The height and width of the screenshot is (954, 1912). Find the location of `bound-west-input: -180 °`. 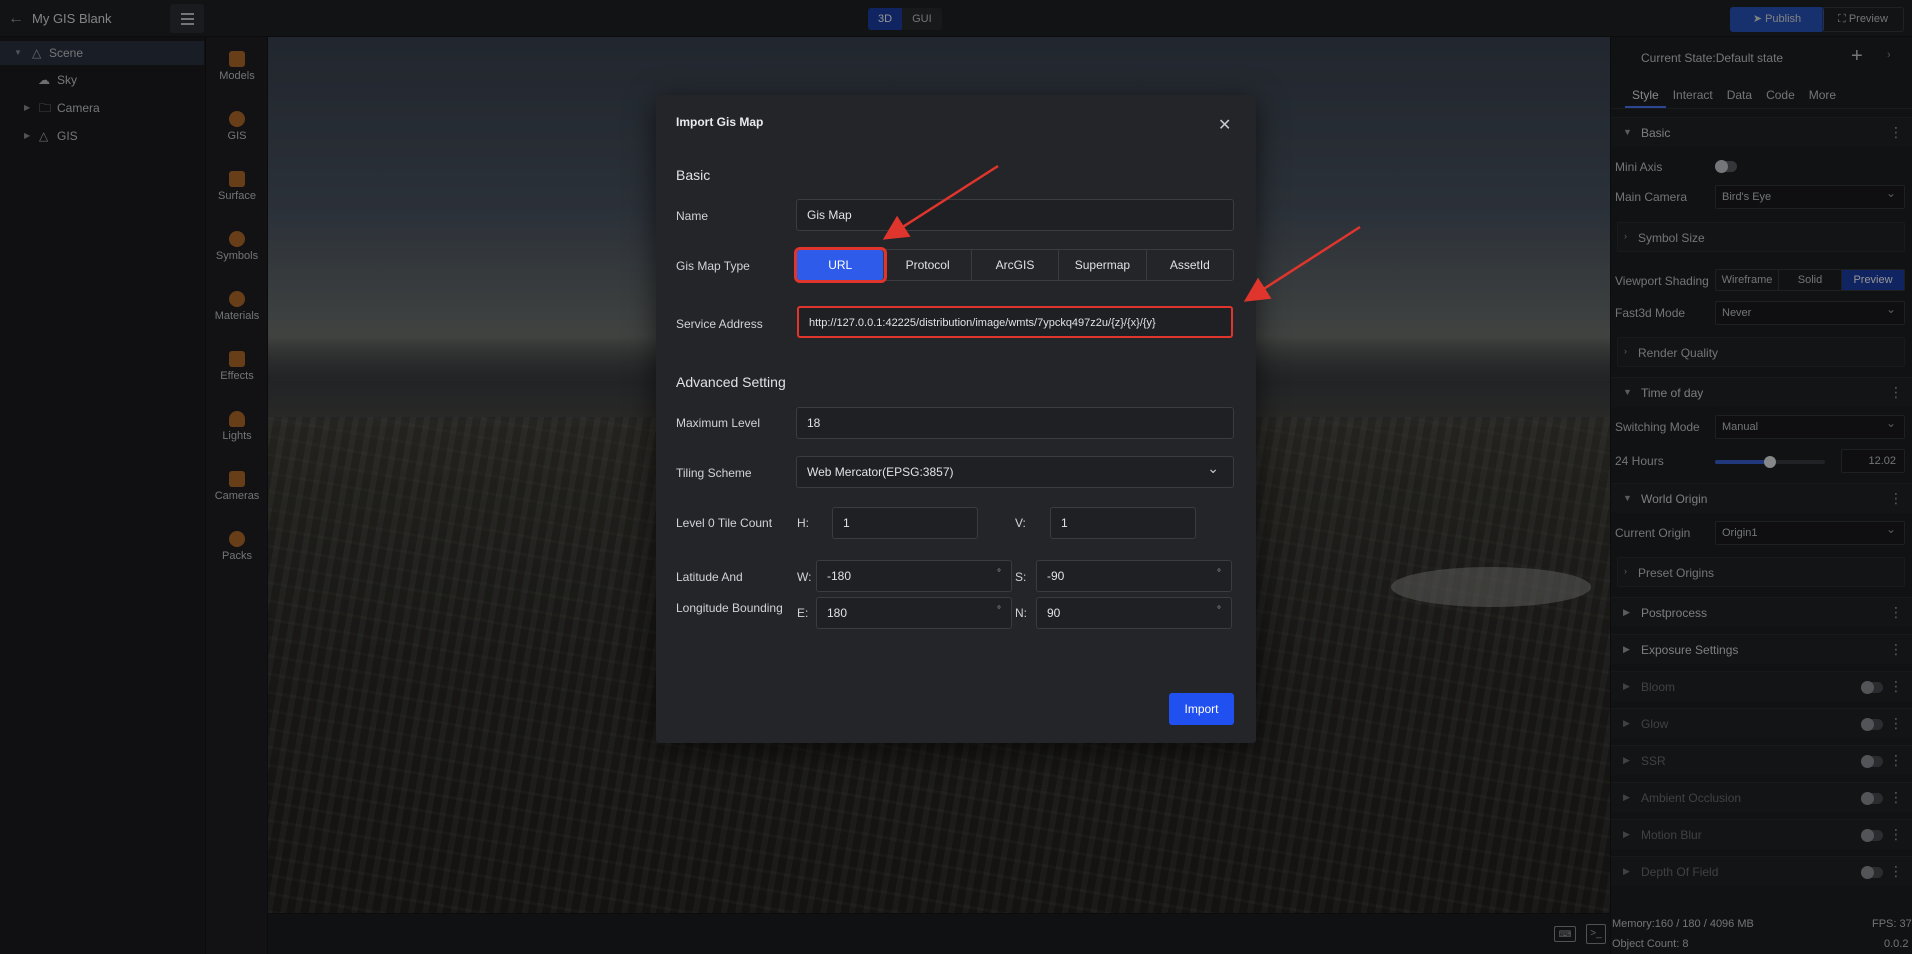

bound-west-input: -180 ° is located at coordinates (914, 576).